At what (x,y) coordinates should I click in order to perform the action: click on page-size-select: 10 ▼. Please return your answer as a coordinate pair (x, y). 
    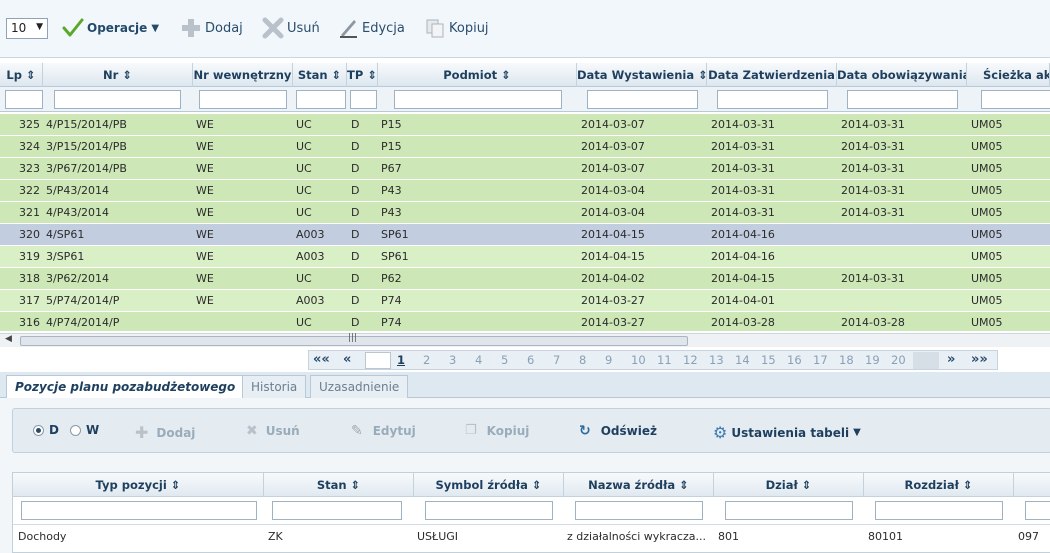
    Looking at the image, I should click on (27, 28).